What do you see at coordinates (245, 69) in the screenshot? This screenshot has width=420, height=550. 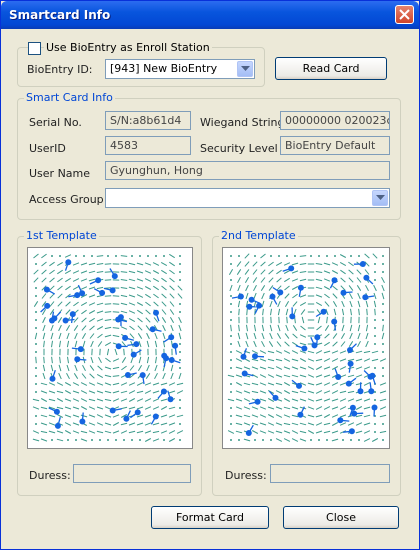 I see `bioentry-dropdown-button` at bounding box center [245, 69].